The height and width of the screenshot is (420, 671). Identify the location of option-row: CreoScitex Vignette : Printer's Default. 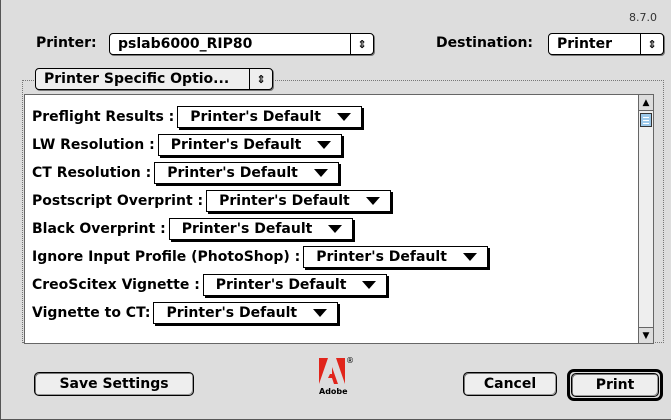
(210, 285).